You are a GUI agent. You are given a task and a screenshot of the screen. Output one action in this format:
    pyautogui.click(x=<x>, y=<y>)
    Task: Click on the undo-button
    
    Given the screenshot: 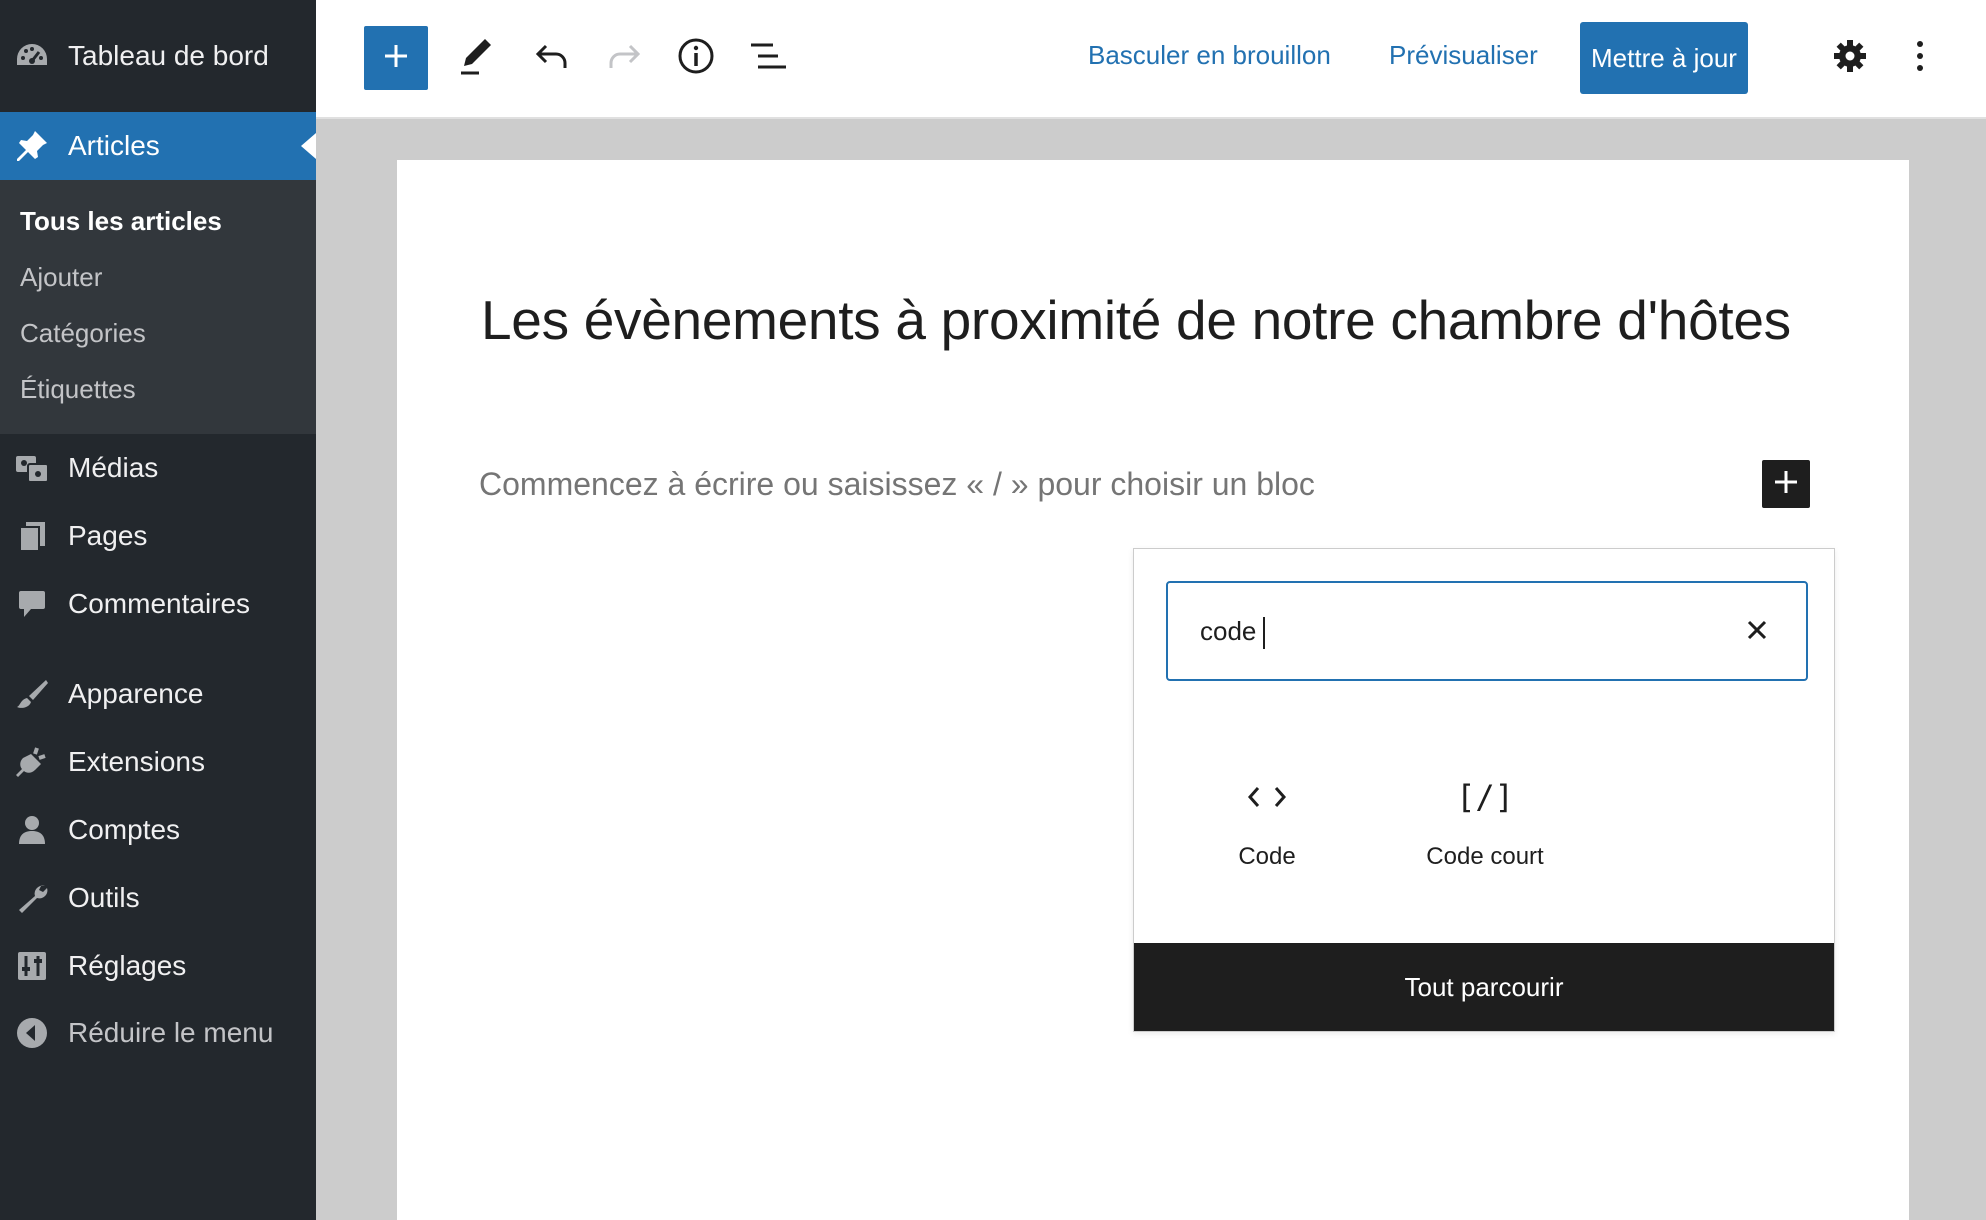 What is the action you would take?
    pyautogui.click(x=552, y=58)
    